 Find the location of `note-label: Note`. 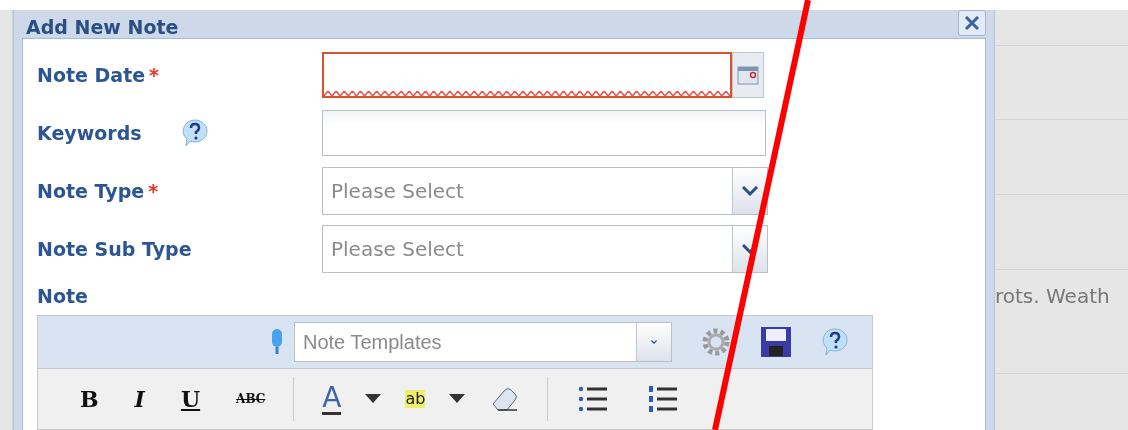

note-label: Note is located at coordinates (63, 296).